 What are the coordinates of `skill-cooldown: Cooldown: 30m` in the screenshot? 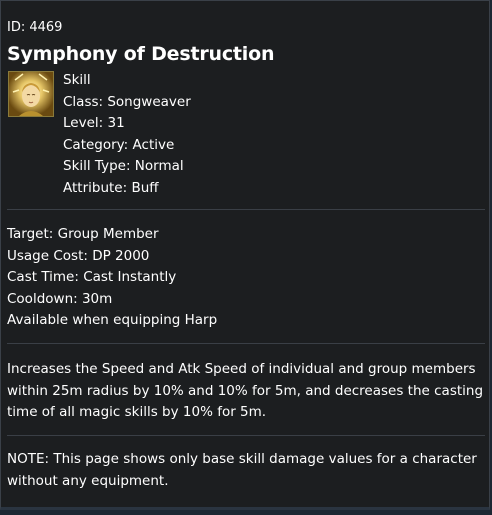 It's located at (60, 298).